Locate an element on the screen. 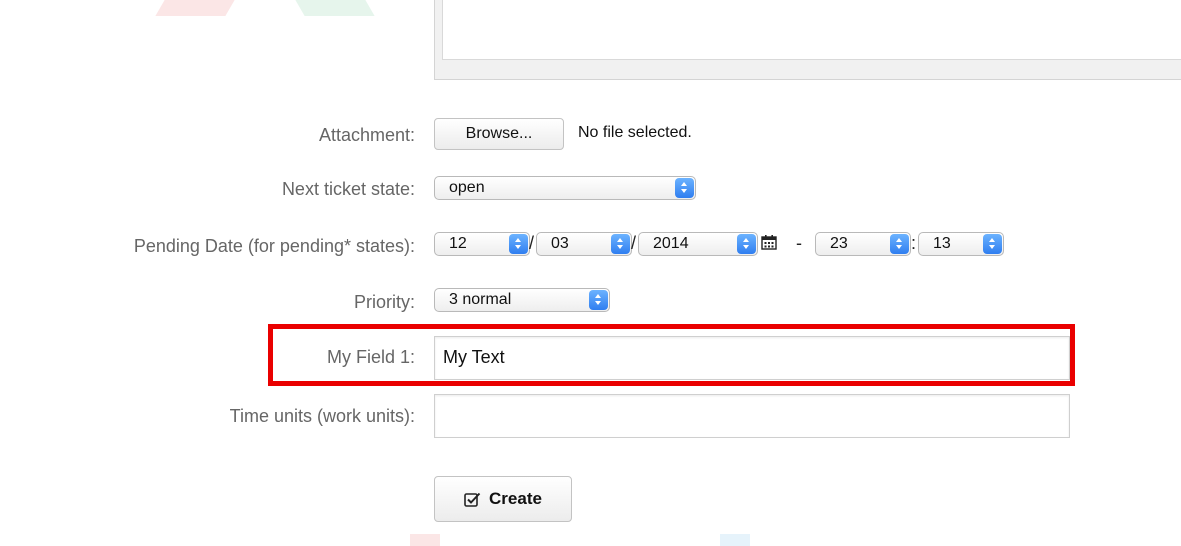 Image resolution: width=1181 pixels, height=546 pixels. time-dash: - is located at coordinates (799, 243).